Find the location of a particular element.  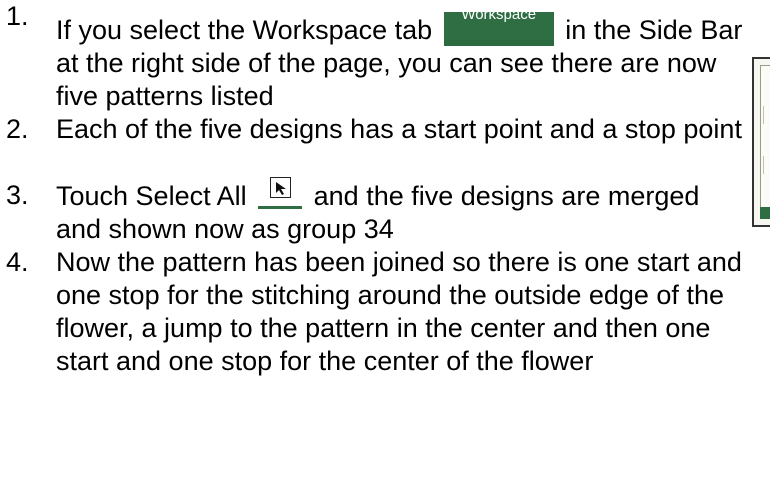

select-all-icon is located at coordinates (280, 189).